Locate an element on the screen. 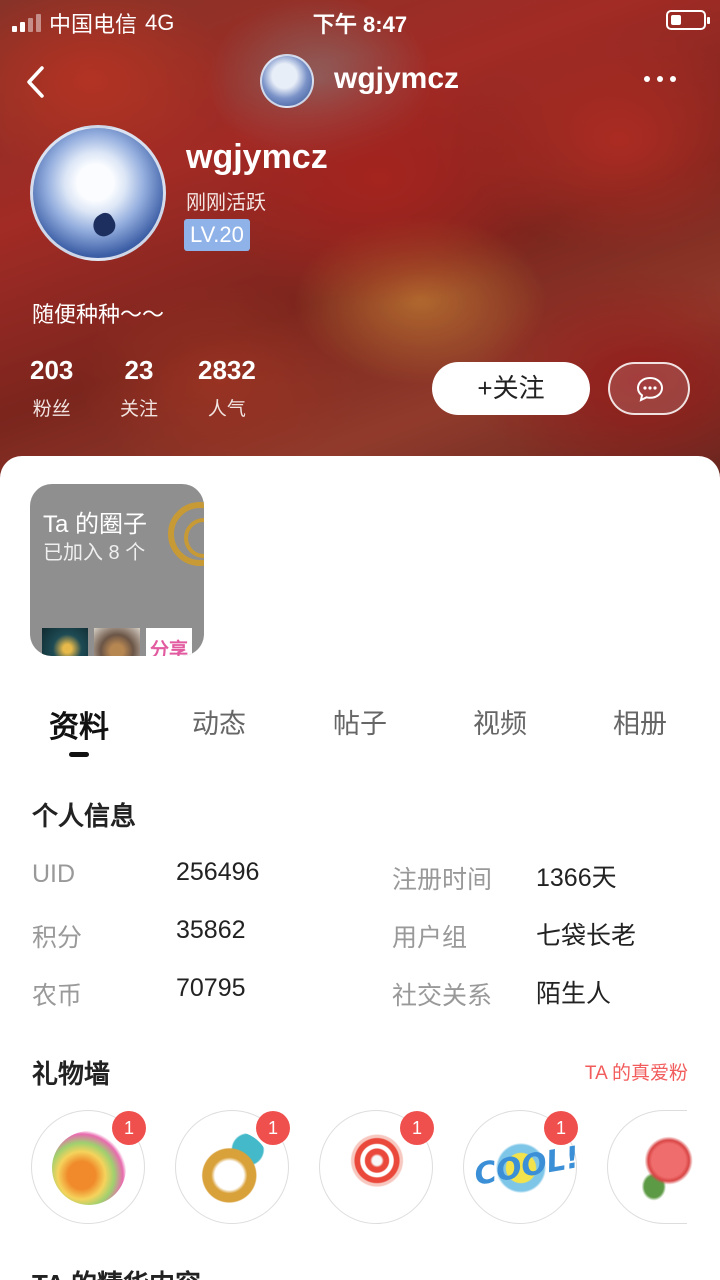  follow-button: +关注 is located at coordinates (511, 388).